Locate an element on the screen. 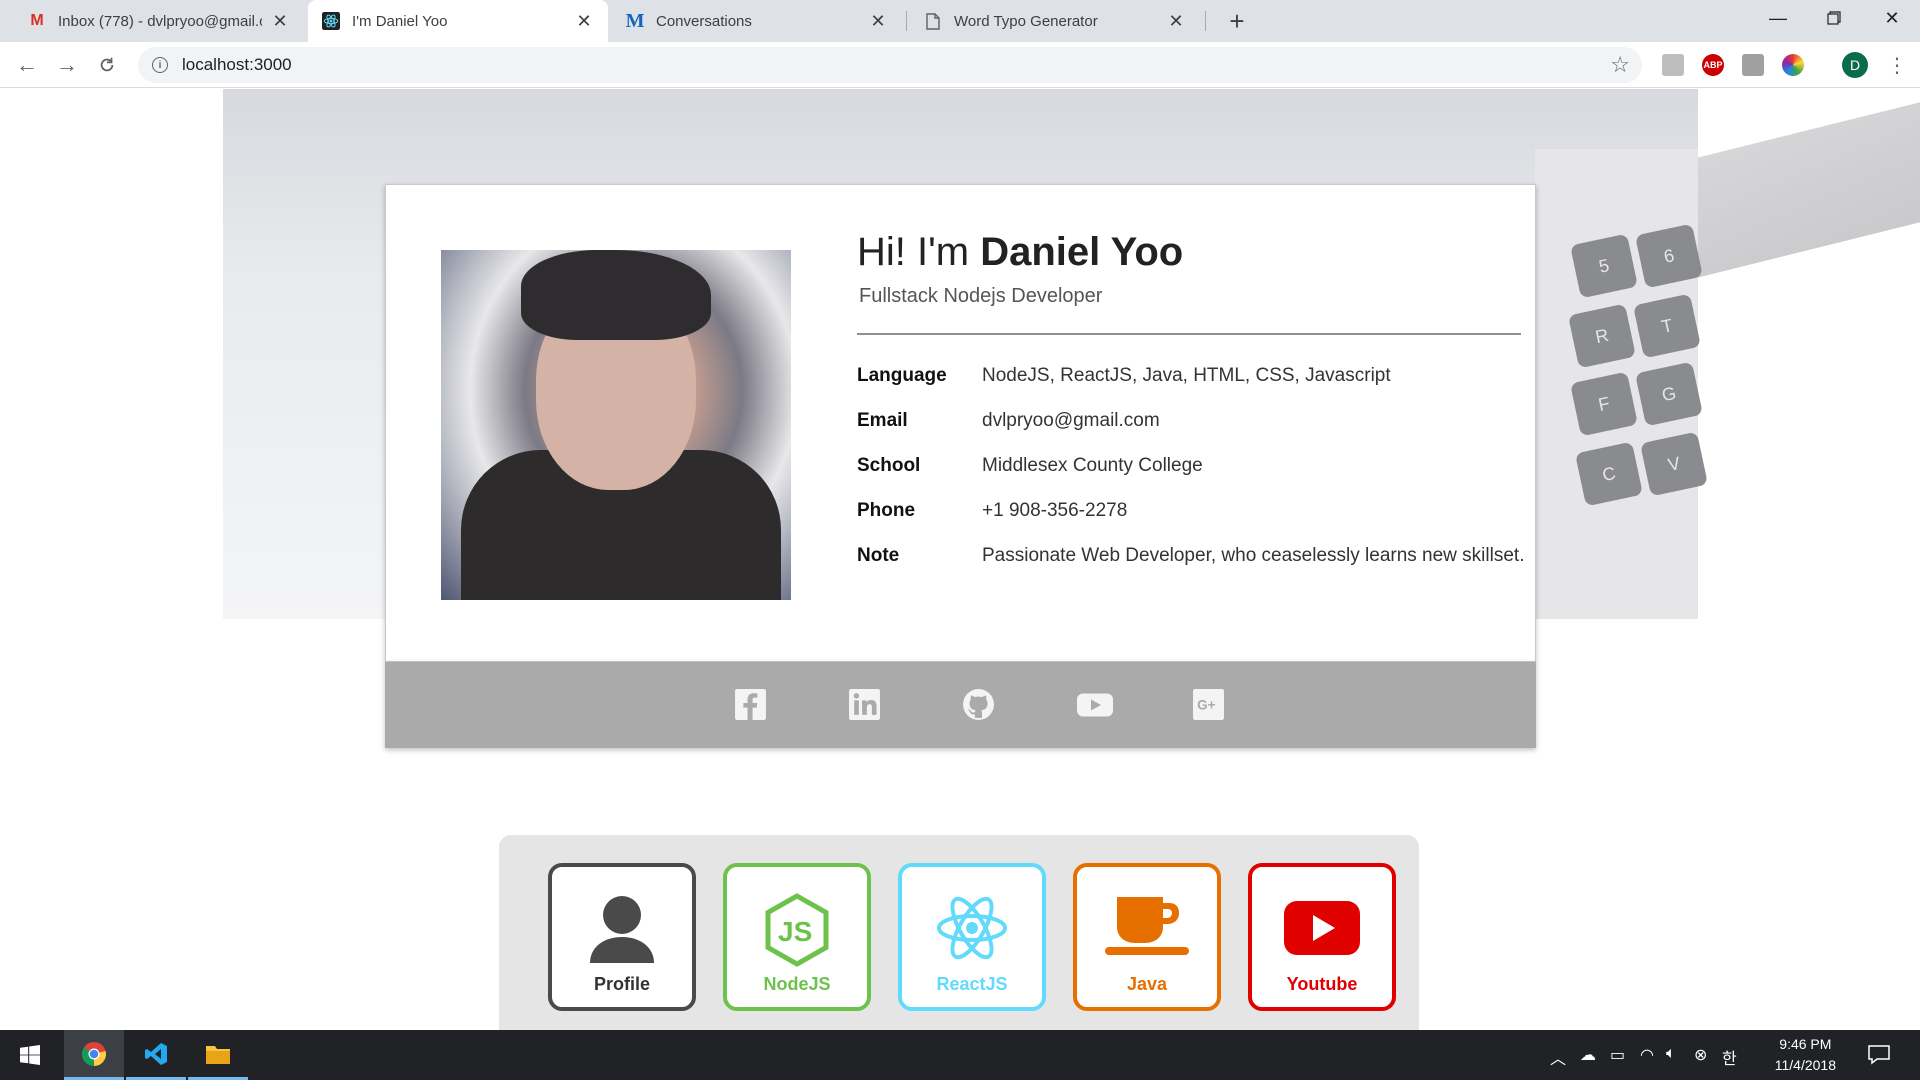 Image resolution: width=1920 pixels, height=1080 pixels. close-window-button: ✕ is located at coordinates (1892, 18).